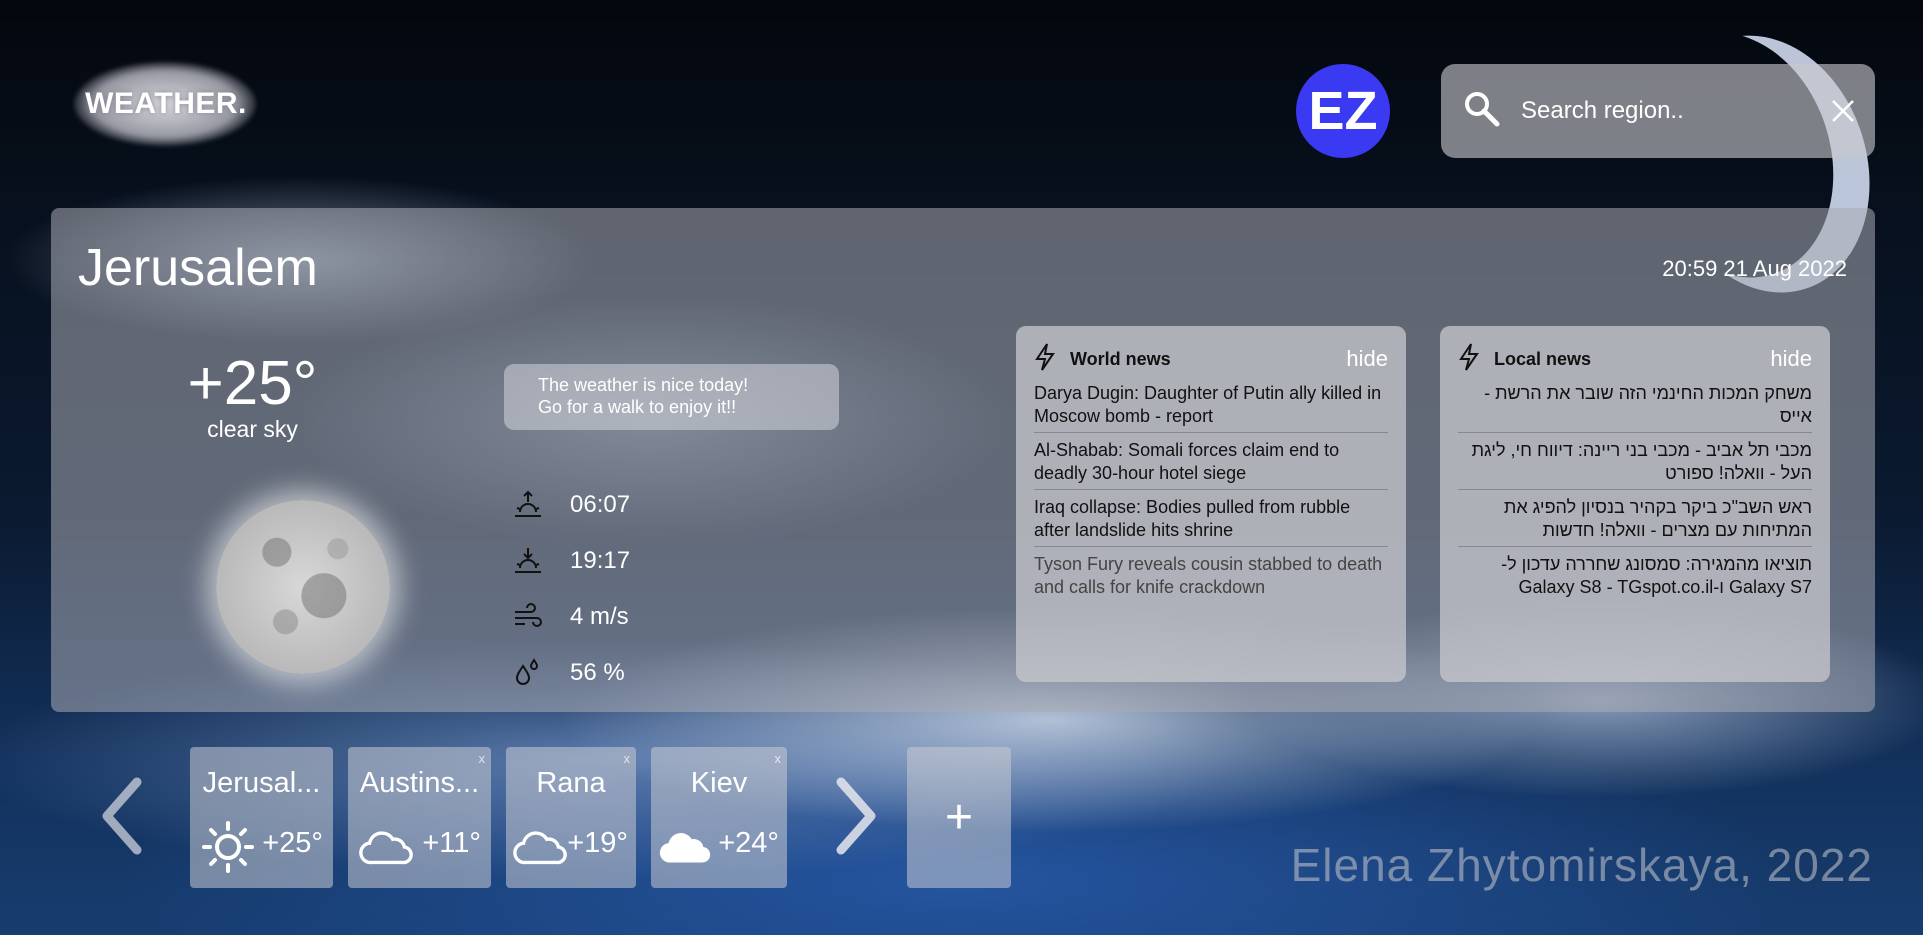 The height and width of the screenshot is (935, 1923). Describe the element at coordinates (1543, 358) in the screenshot. I see `local-news-title: Local news` at that location.